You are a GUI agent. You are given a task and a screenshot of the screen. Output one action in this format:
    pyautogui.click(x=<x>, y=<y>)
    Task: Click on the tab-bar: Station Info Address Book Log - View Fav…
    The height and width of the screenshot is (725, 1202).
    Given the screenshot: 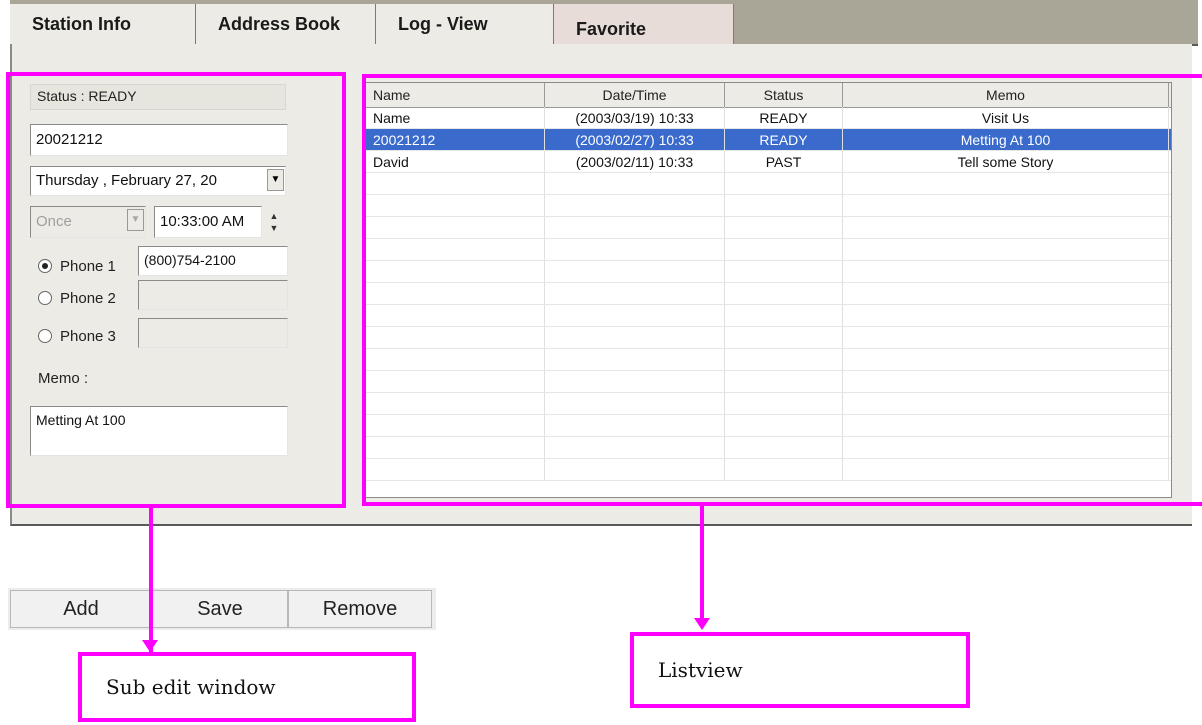 What is the action you would take?
    pyautogui.click(x=604, y=23)
    